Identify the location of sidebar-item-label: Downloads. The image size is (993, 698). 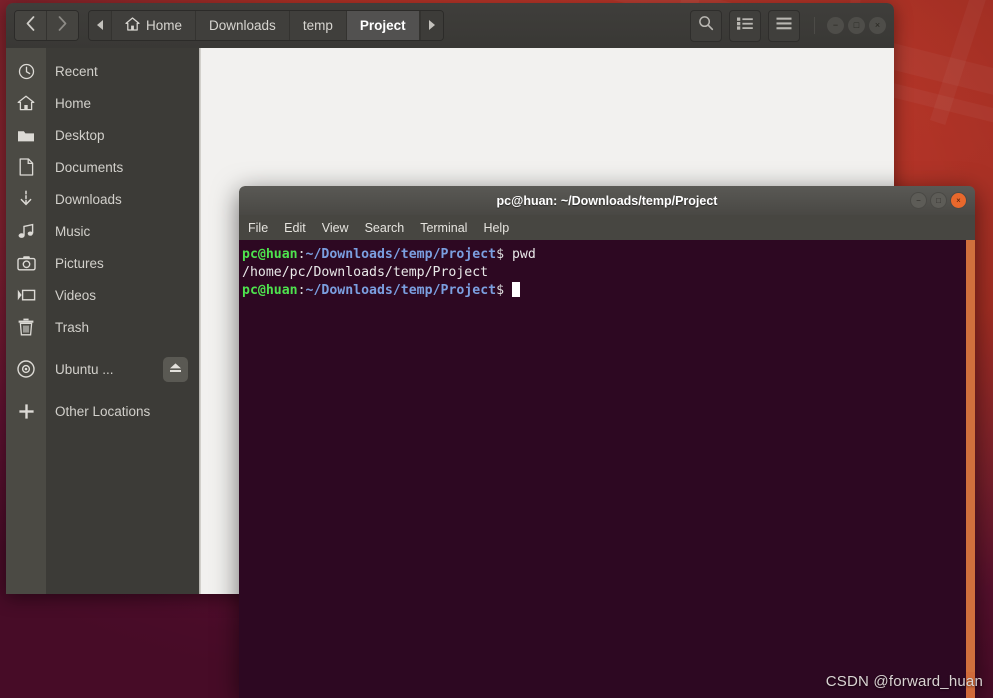
(88, 199).